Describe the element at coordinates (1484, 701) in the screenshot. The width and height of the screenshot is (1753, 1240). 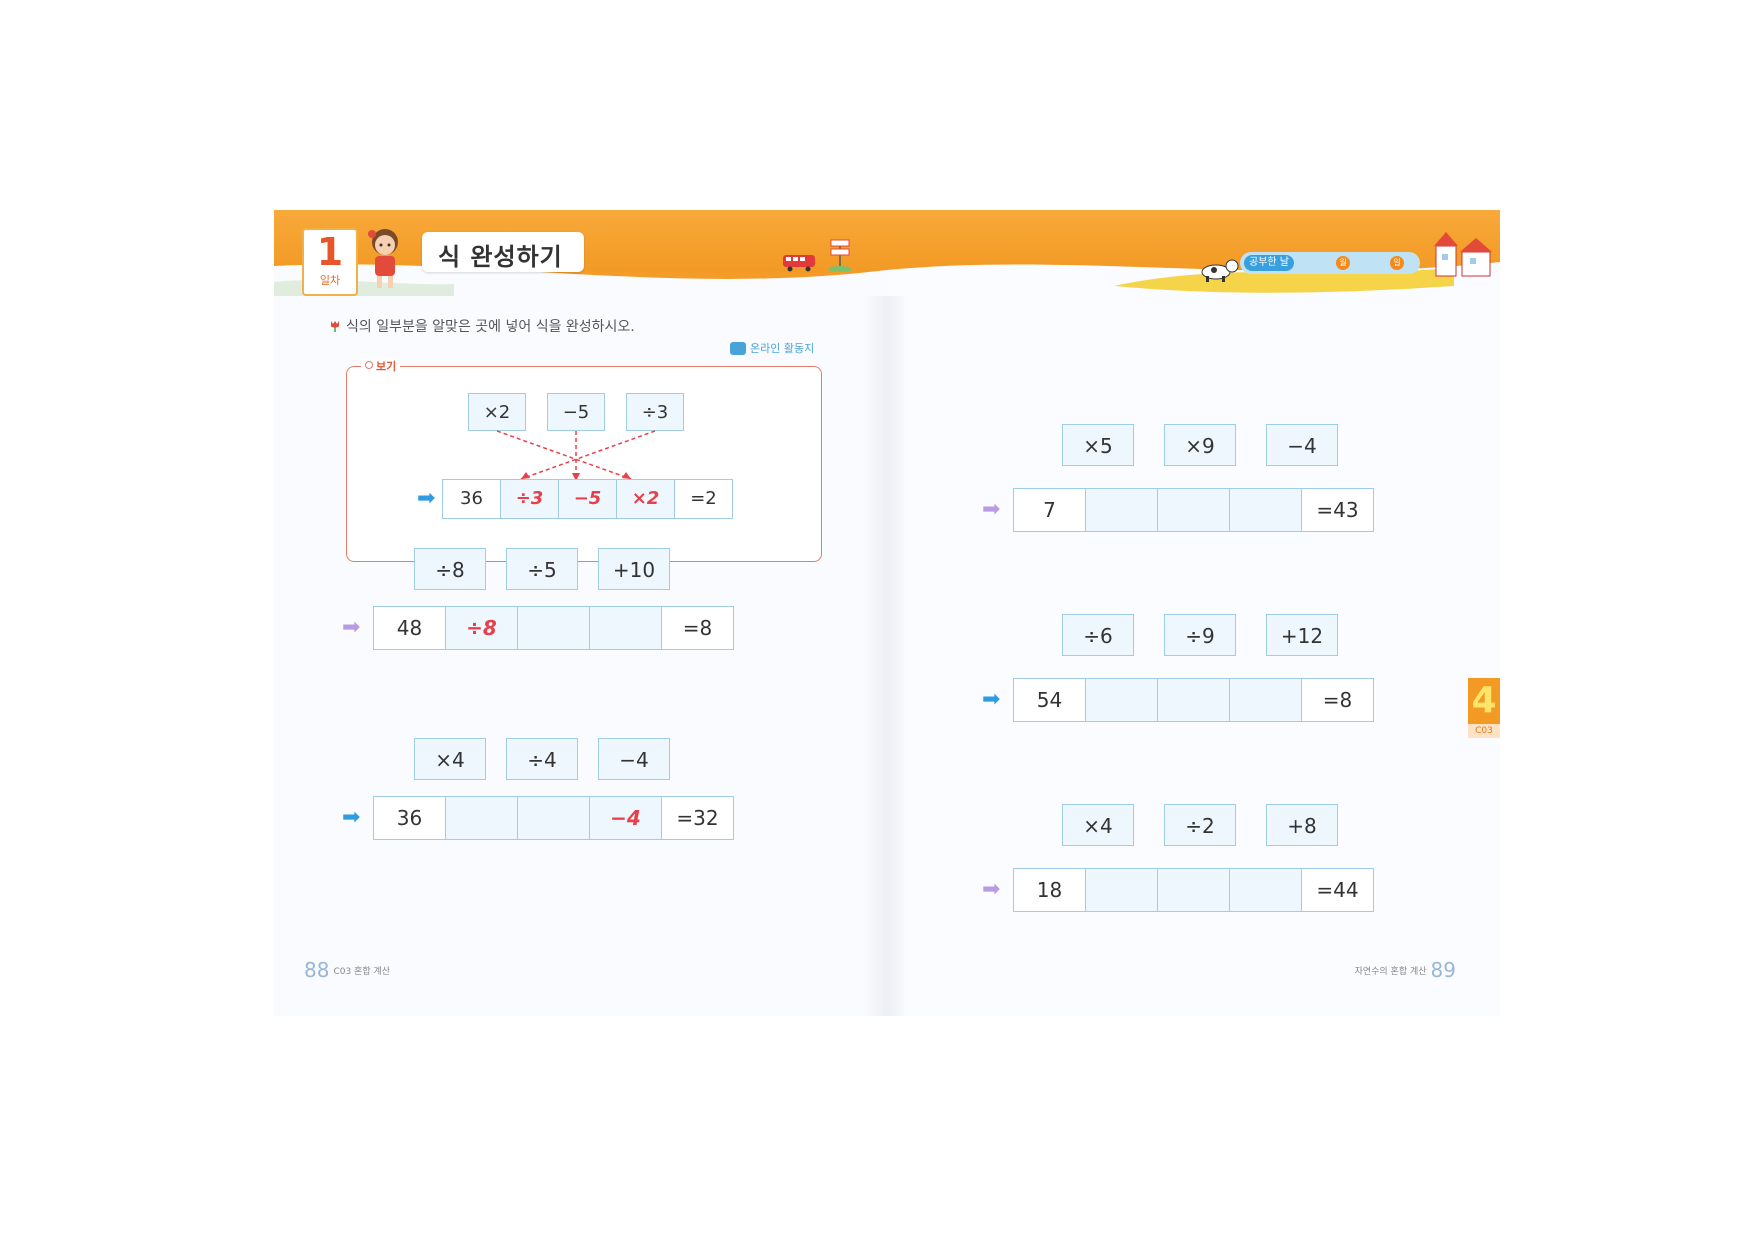
I see `chapter-number: 4` at that location.